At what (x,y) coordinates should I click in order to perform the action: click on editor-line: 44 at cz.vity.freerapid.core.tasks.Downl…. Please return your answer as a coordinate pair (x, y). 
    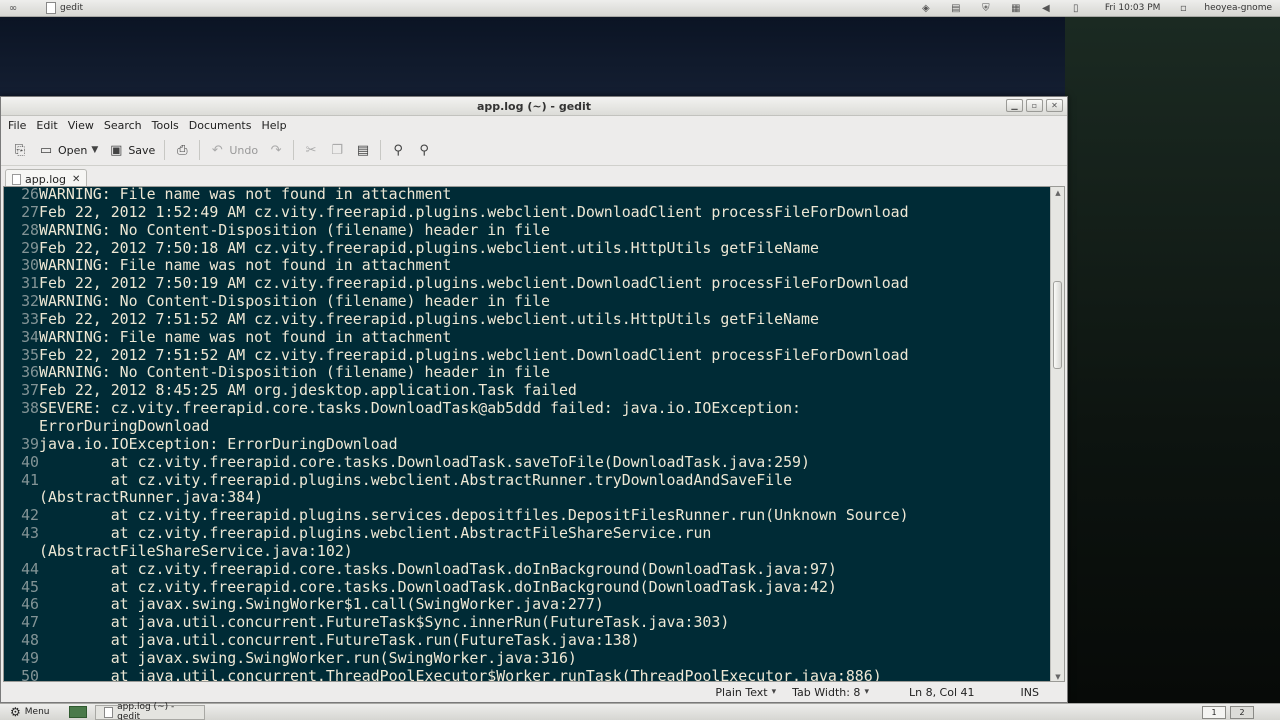
    Looking at the image, I should click on (527, 569).